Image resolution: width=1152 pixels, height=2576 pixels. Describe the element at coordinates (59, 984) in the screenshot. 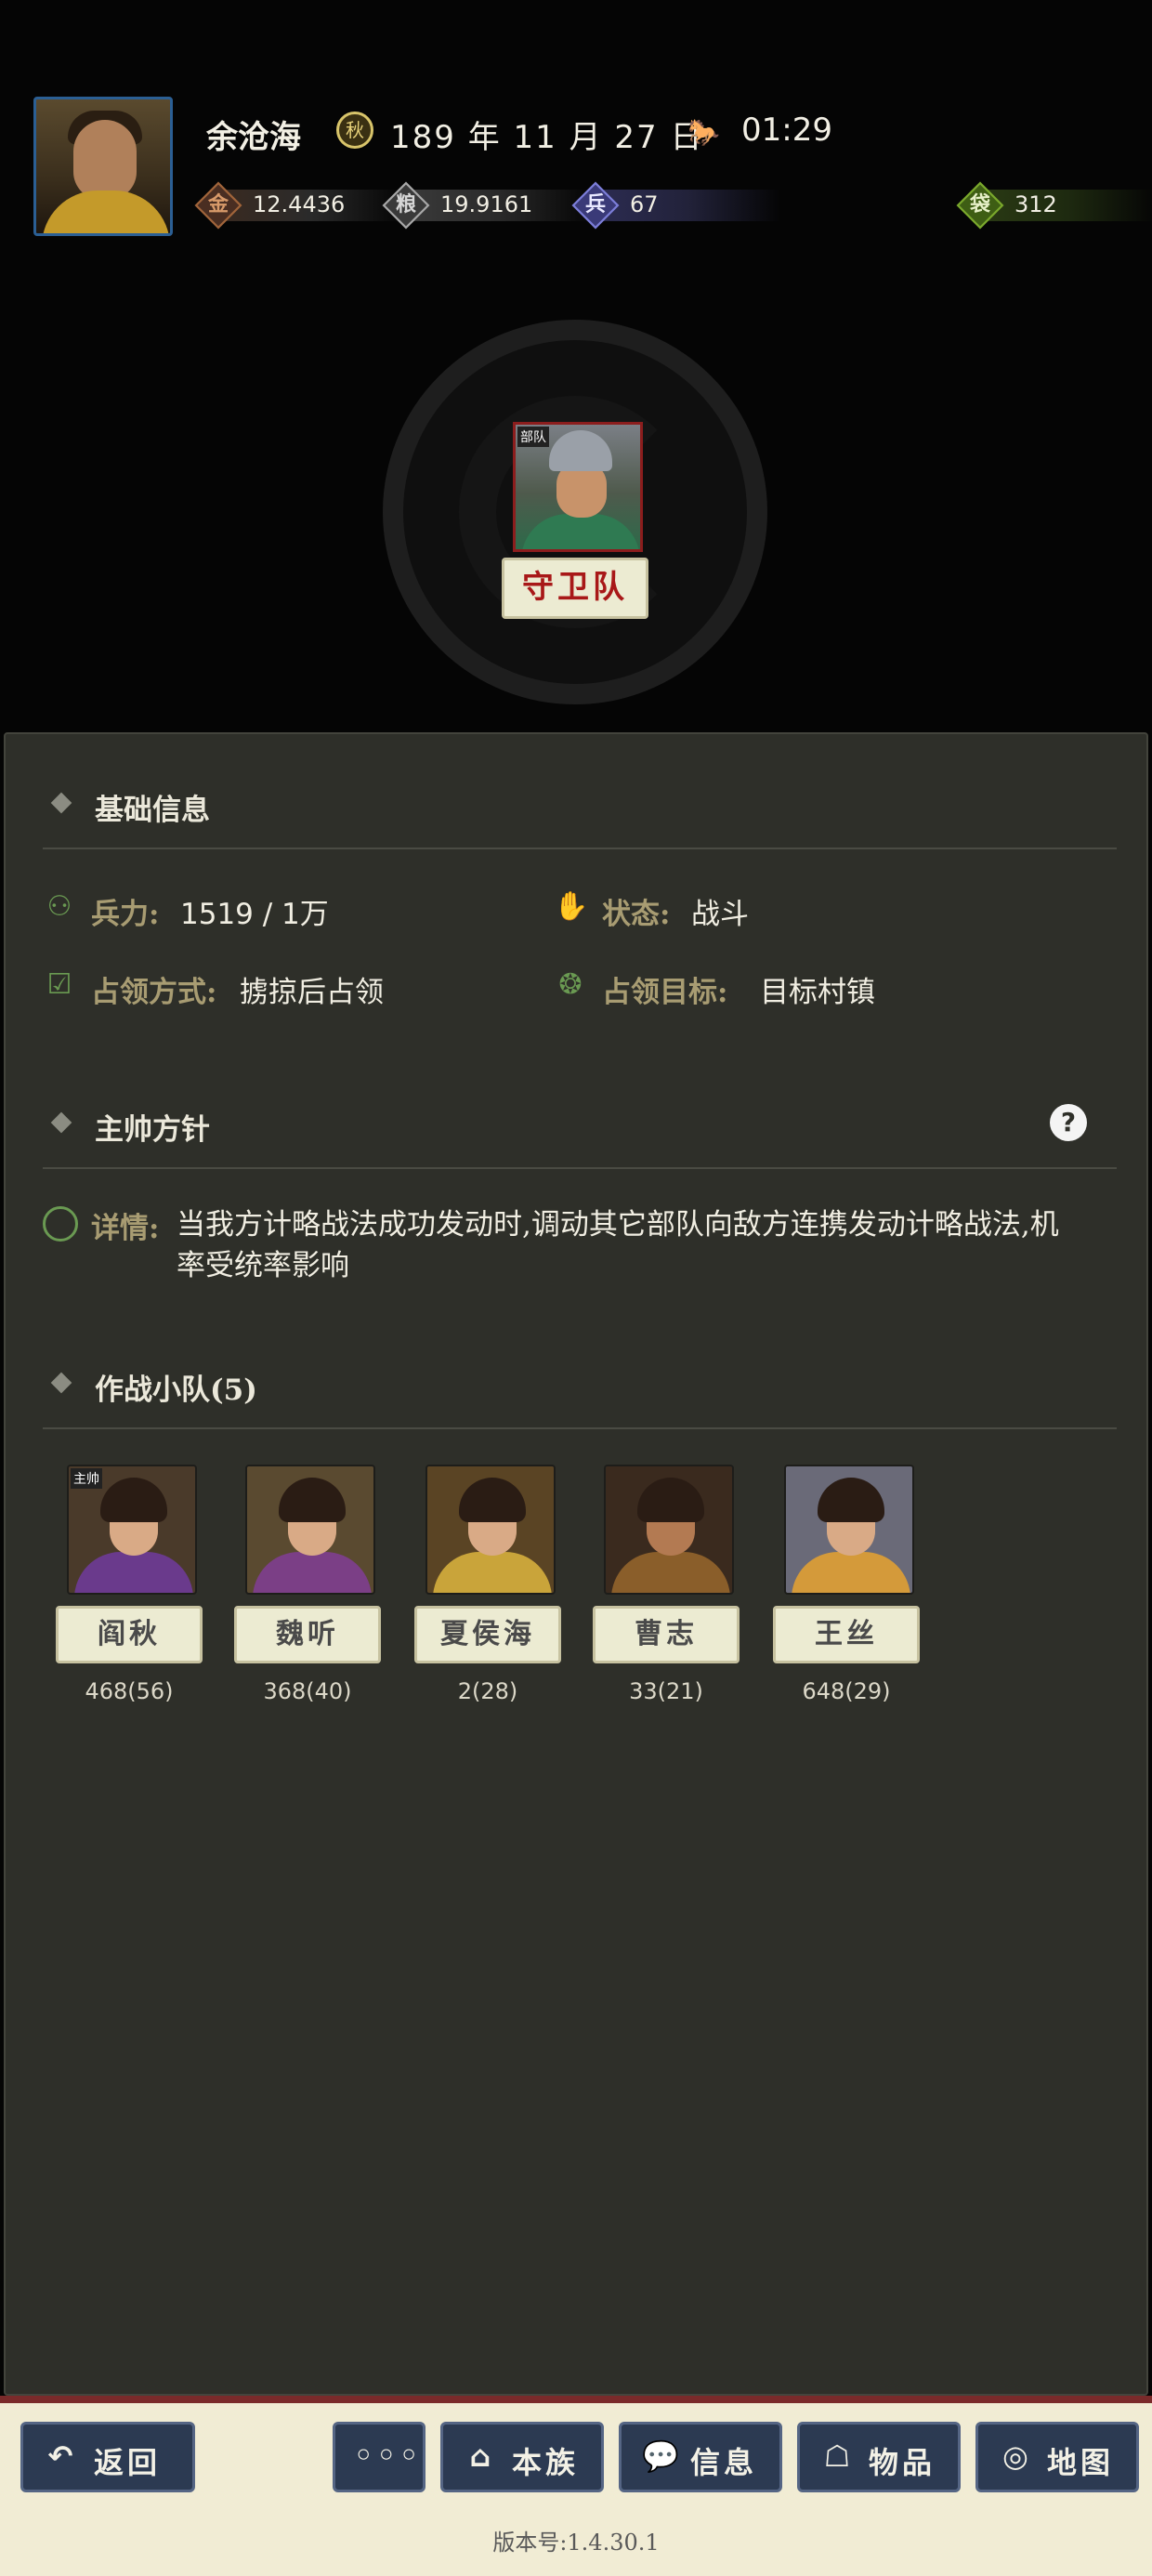

I see `calendar-icon: ☑` at that location.